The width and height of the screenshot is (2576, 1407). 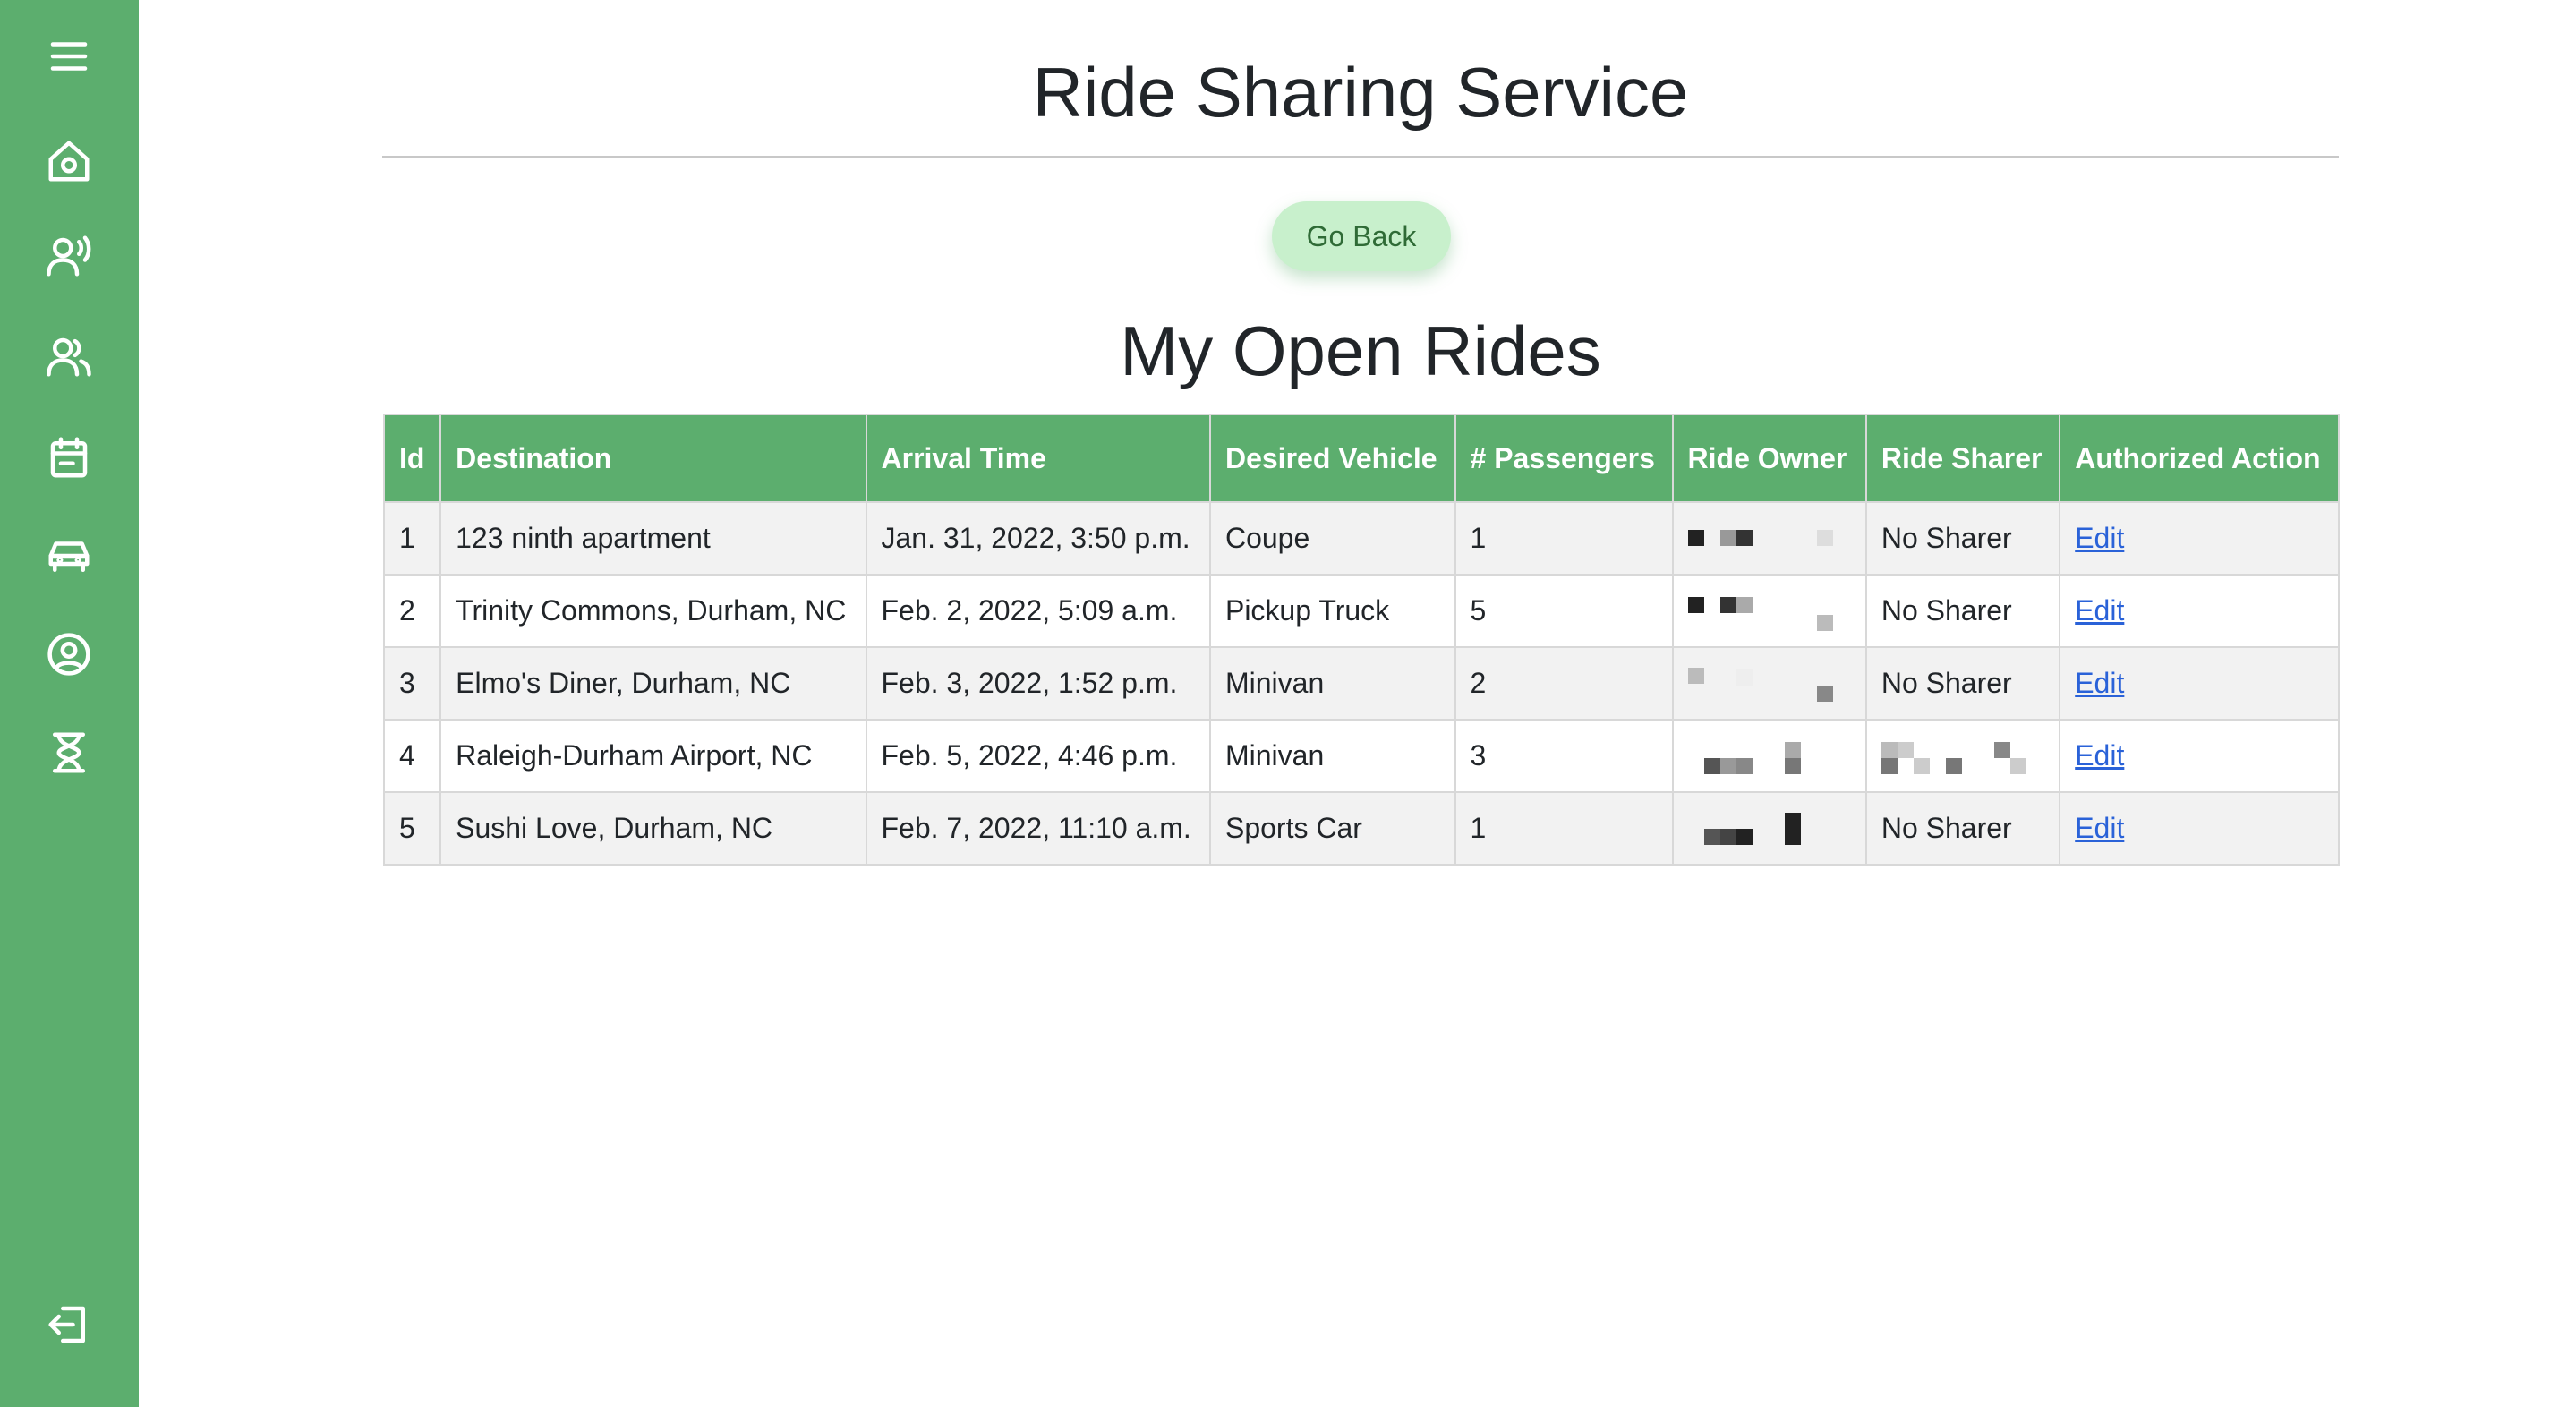 I want to click on hourglass-icon, so click(x=68, y=752).